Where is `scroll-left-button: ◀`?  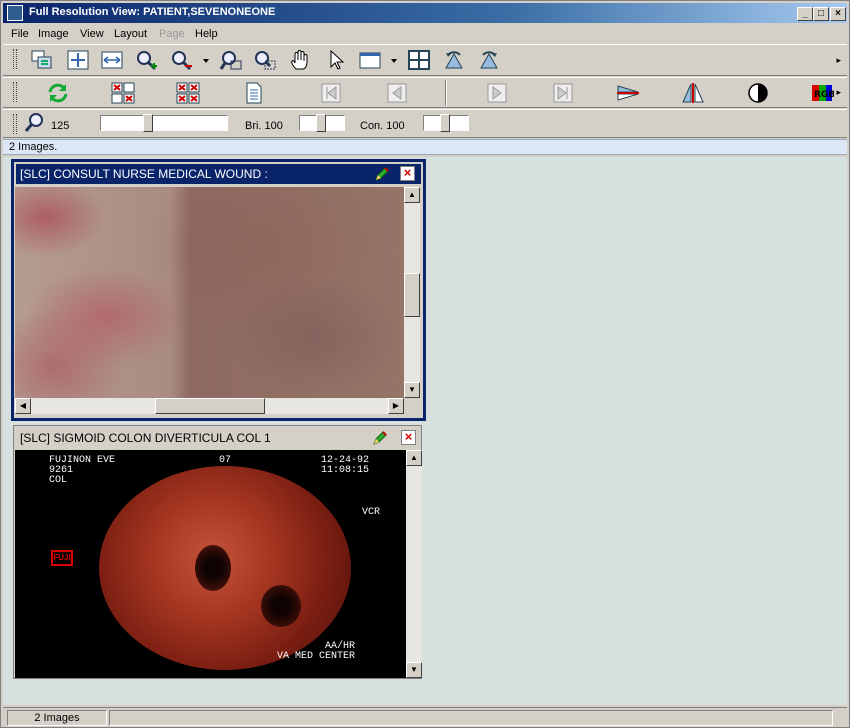
scroll-left-button: ◀ is located at coordinates (23, 406).